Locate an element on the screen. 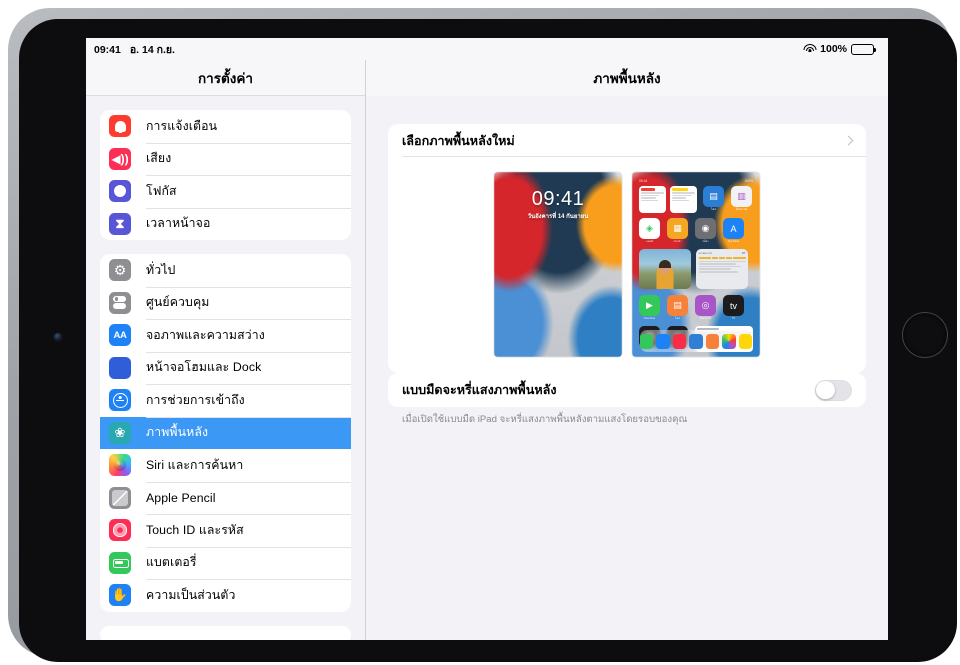  battery-percent-label: 100% is located at coordinates (833, 49).